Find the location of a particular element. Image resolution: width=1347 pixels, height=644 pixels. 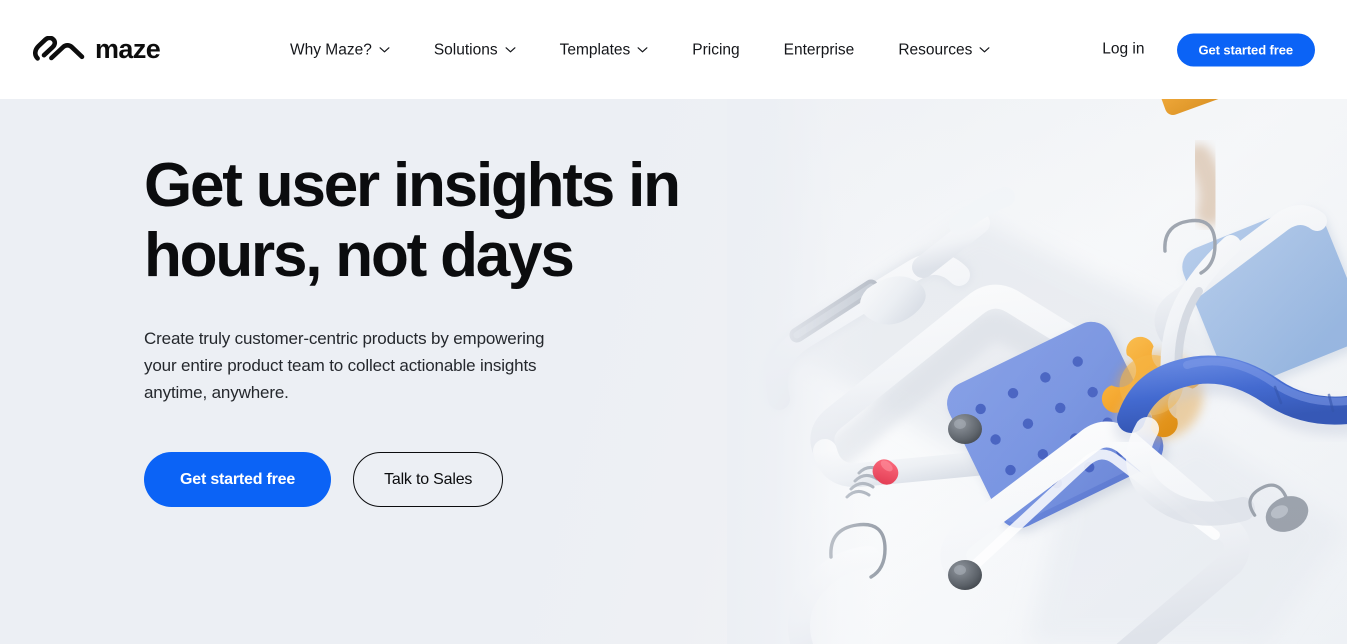

nav-item-enterprise: Enterprise is located at coordinates (819, 50).